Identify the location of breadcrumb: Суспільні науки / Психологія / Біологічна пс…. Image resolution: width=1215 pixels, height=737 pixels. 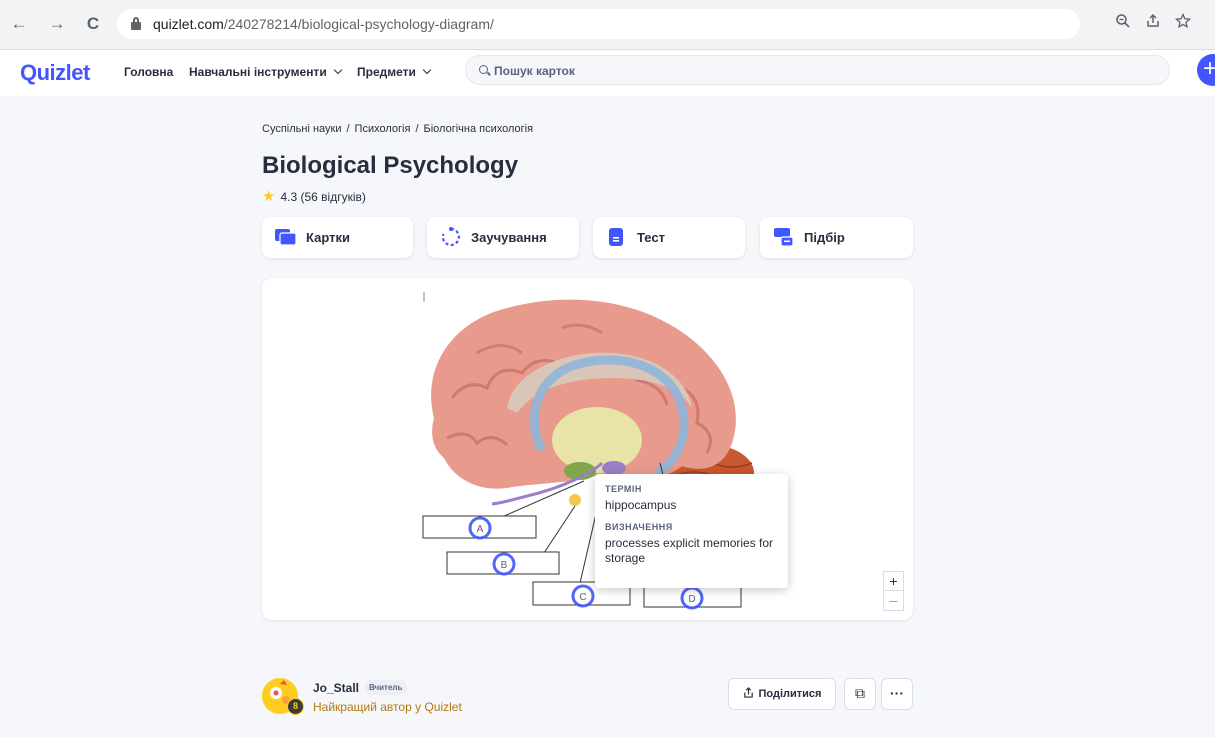
(398, 129).